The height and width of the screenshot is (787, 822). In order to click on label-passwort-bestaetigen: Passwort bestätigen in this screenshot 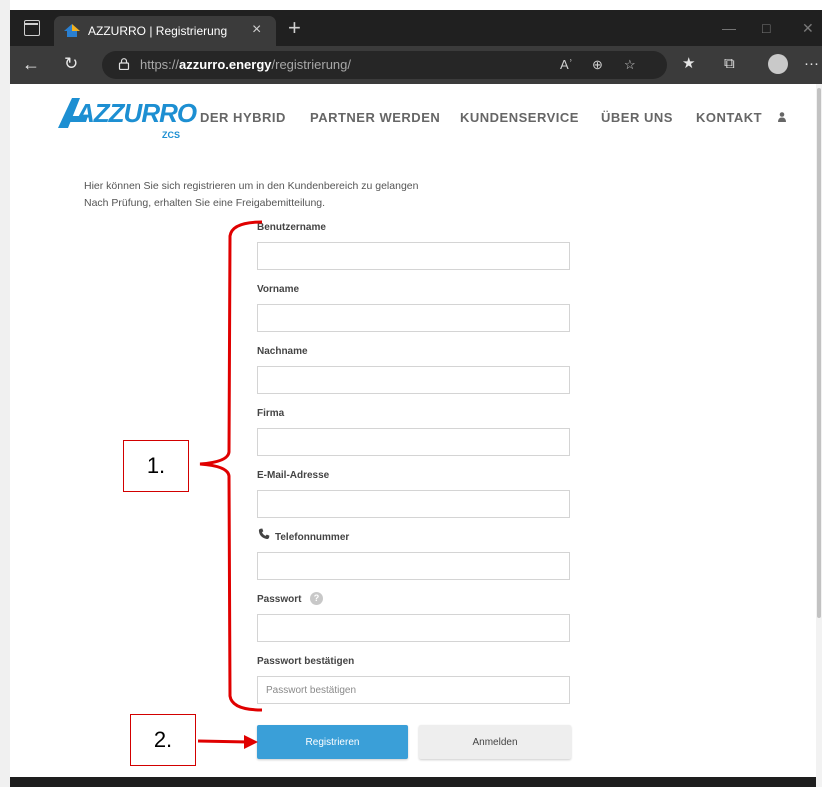, I will do `click(306, 661)`.